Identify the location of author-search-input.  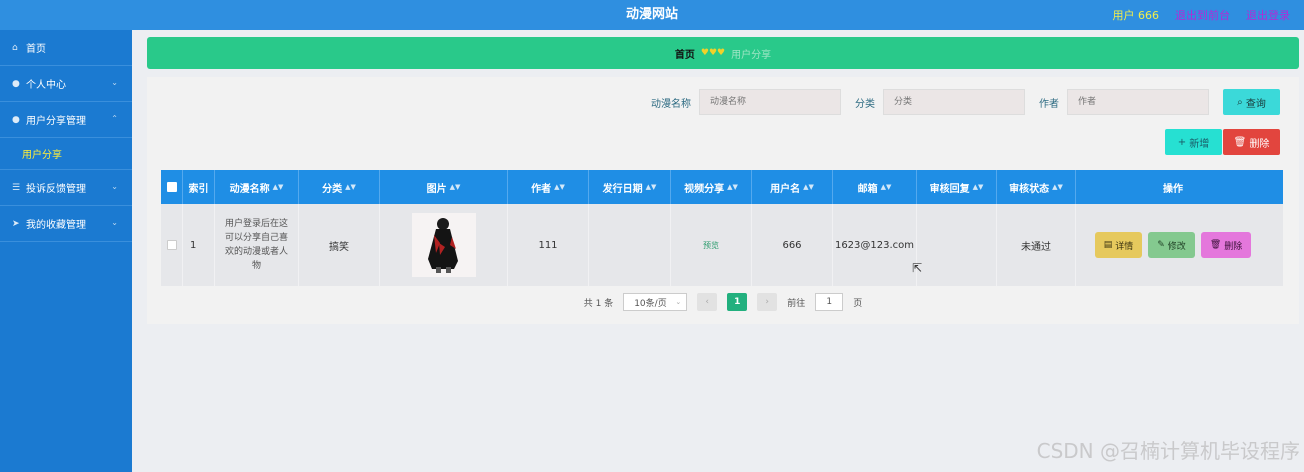
(1138, 102).